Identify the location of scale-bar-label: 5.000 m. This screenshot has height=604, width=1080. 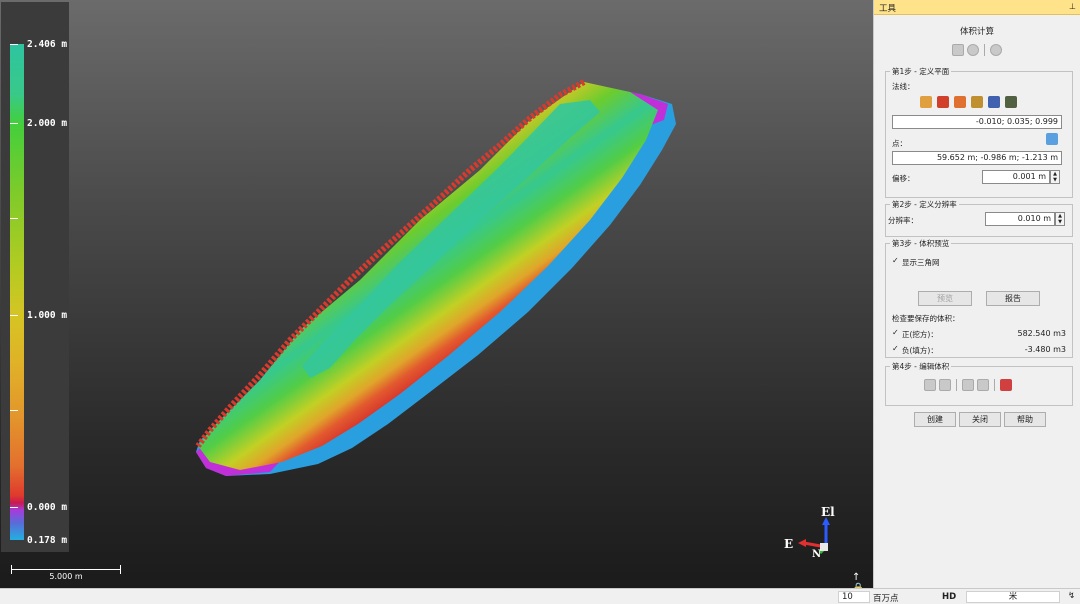
(66, 576).